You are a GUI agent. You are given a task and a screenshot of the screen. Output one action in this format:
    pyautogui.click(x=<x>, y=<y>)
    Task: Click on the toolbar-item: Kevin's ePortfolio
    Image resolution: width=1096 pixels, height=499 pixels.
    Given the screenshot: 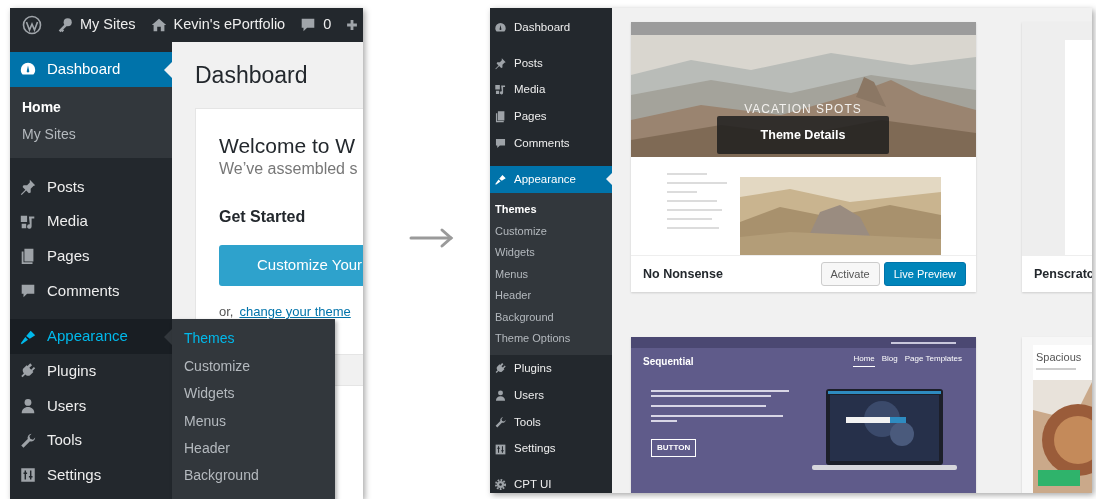 What is the action you would take?
    pyautogui.click(x=217, y=25)
    